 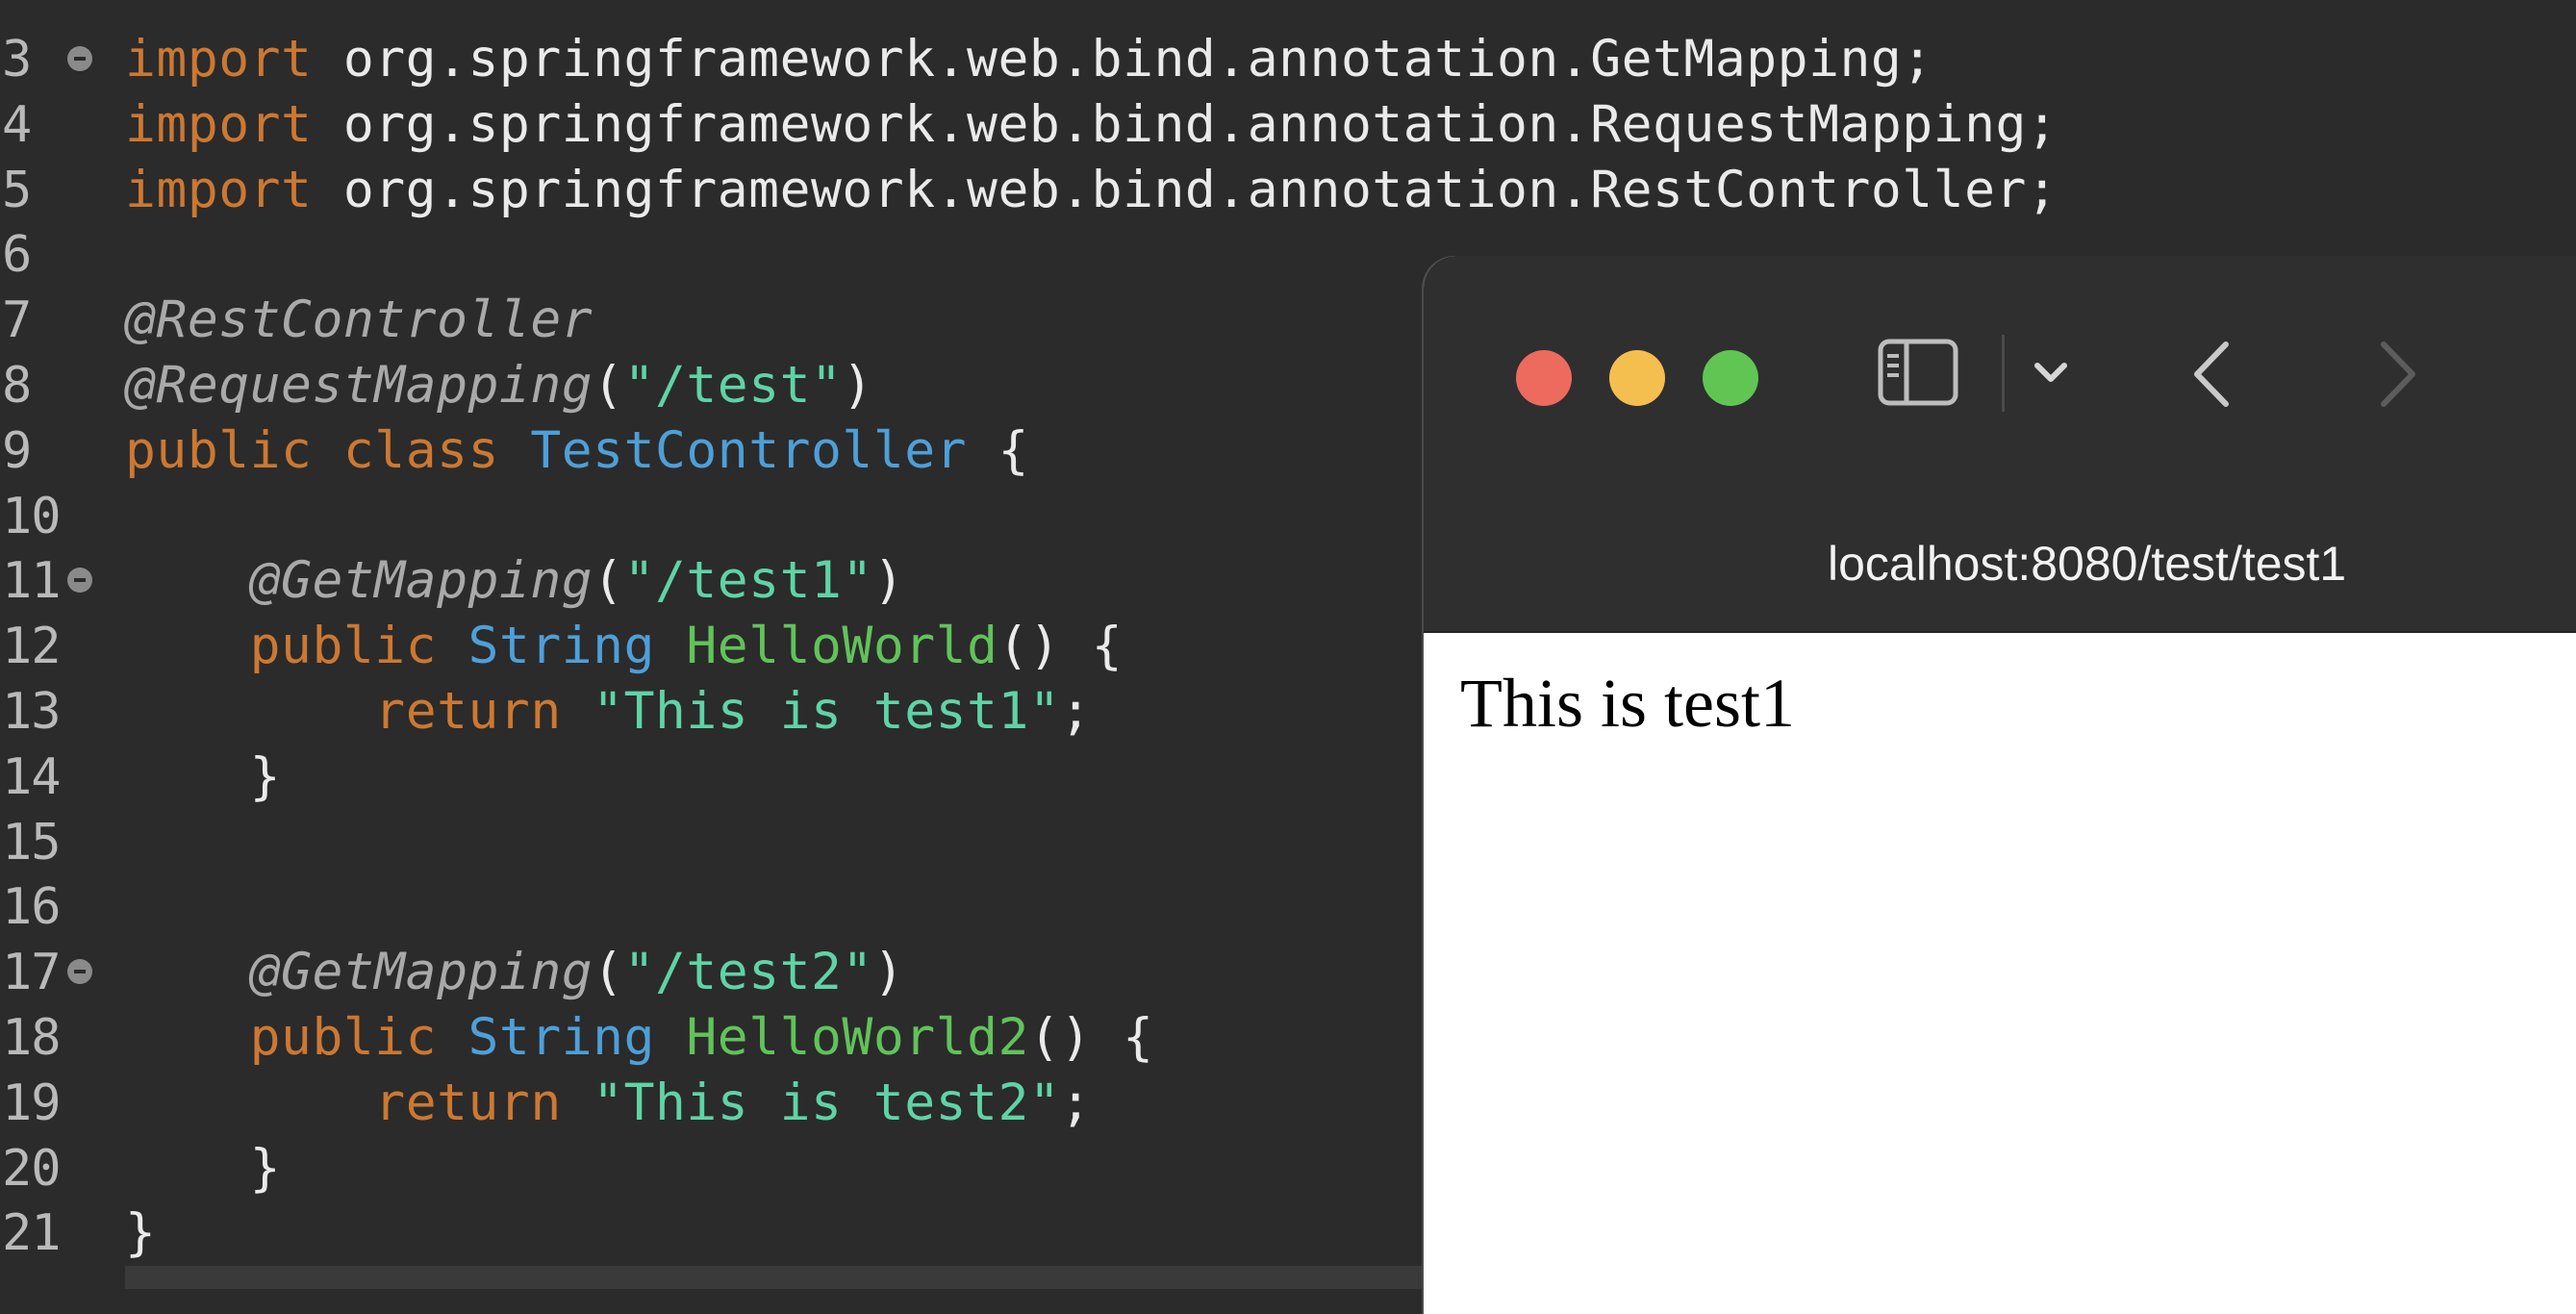 I want to click on line-number: 11, so click(x=32, y=582).